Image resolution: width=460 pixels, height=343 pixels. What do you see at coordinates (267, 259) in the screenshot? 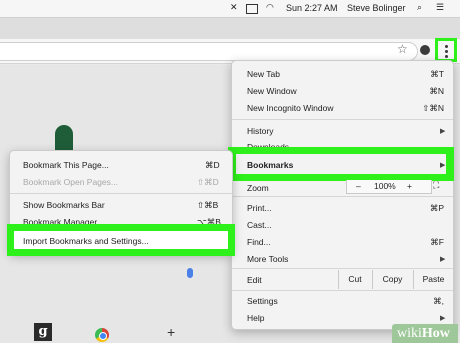
I see `menu-item-more-tools: More Tools` at bounding box center [267, 259].